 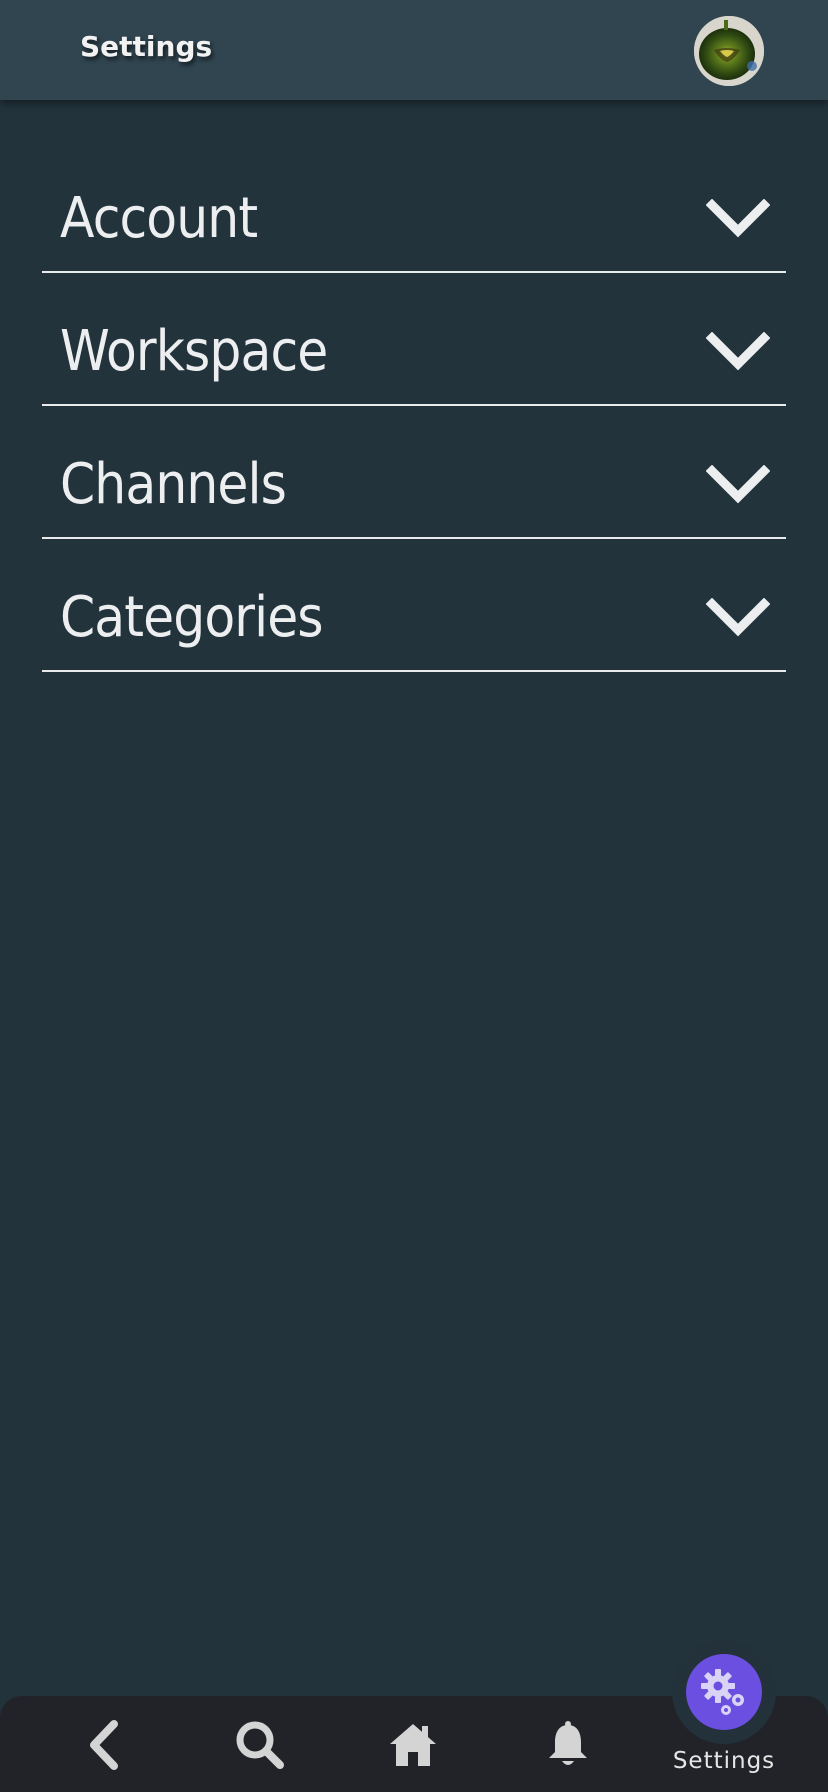 What do you see at coordinates (414, 50) in the screenshot?
I see `top-app-bar: Settings` at bounding box center [414, 50].